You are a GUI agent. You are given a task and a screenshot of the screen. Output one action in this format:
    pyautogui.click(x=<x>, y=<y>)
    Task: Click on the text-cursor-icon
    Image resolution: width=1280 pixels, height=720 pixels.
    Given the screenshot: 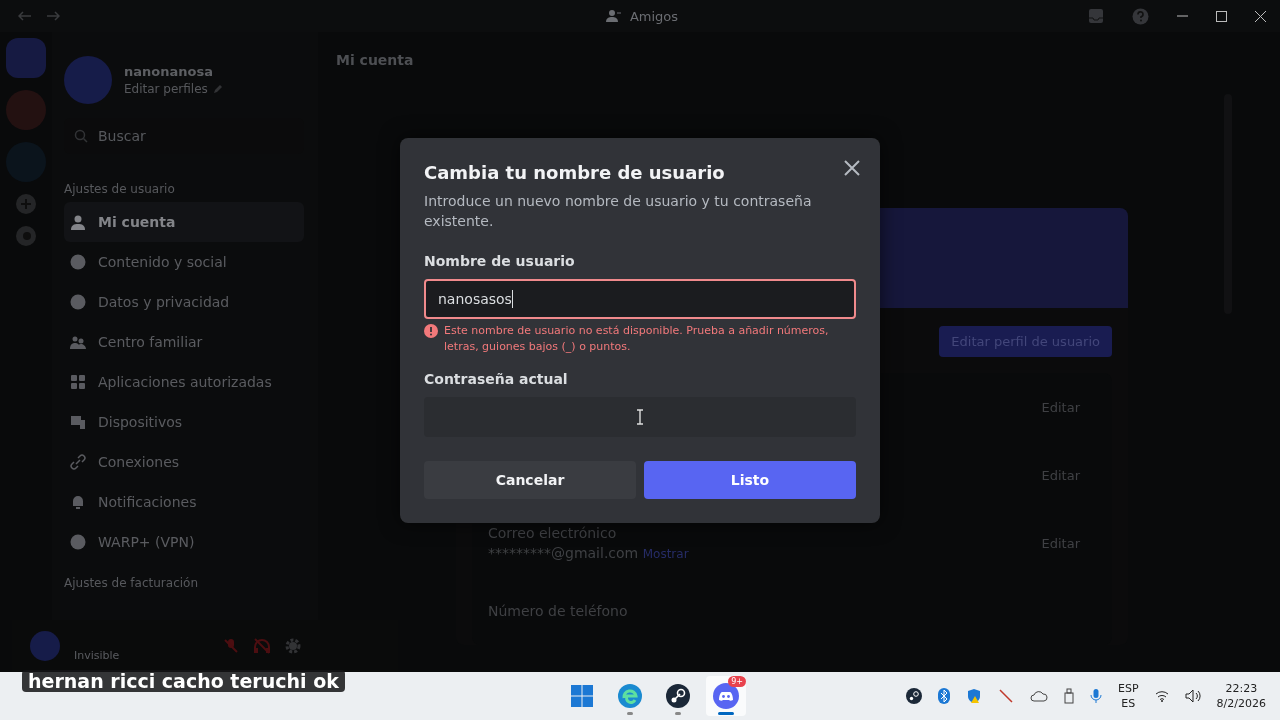 What is the action you would take?
    pyautogui.click(x=640, y=417)
    